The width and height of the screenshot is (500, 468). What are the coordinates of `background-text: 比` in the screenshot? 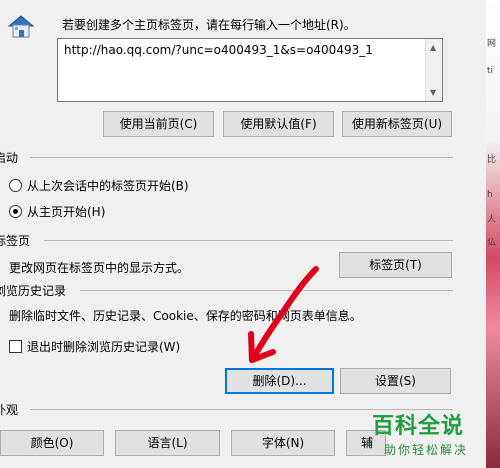 It's located at (492, 160).